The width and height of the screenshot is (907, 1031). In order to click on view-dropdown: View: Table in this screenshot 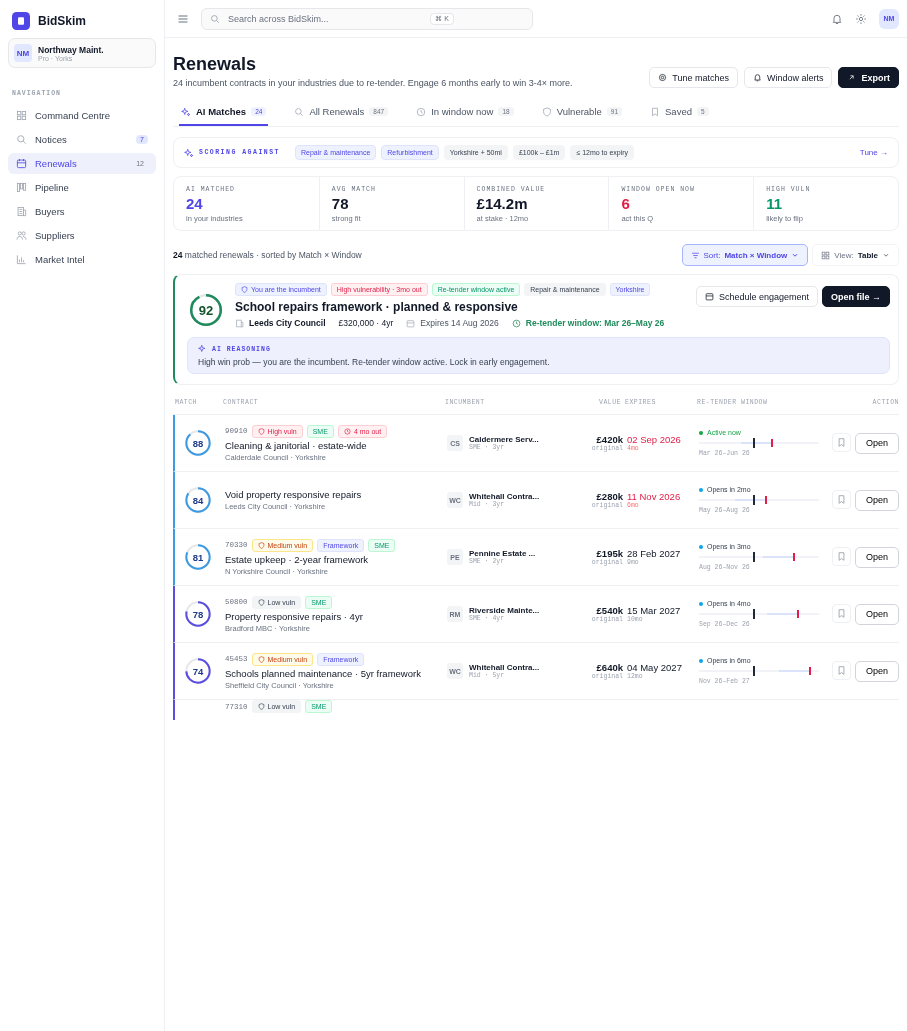, I will do `click(855, 255)`.